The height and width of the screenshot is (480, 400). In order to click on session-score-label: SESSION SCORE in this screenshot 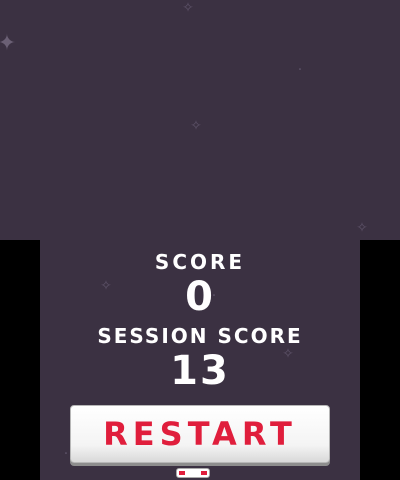, I will do `click(200, 336)`.